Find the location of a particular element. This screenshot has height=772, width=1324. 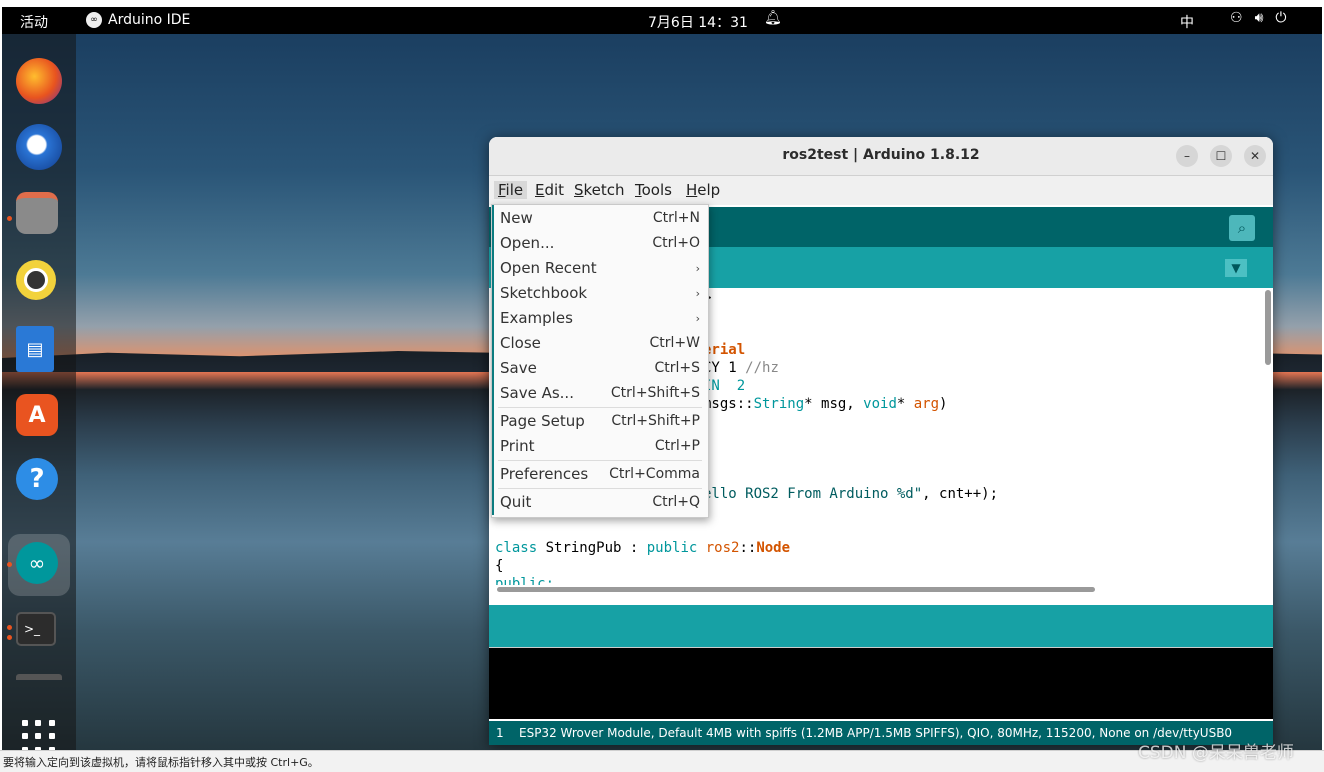

menu-item-sketchbook: Sketchbook › is located at coordinates (600, 293).